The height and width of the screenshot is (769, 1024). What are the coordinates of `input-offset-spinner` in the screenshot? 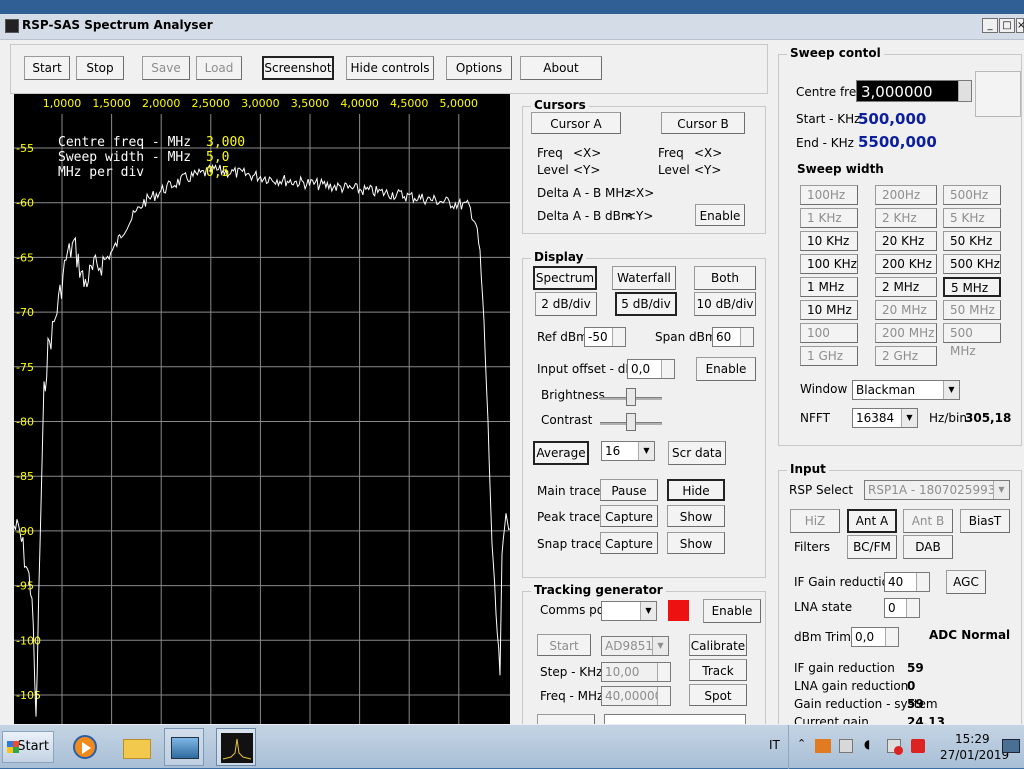 It's located at (667, 369).